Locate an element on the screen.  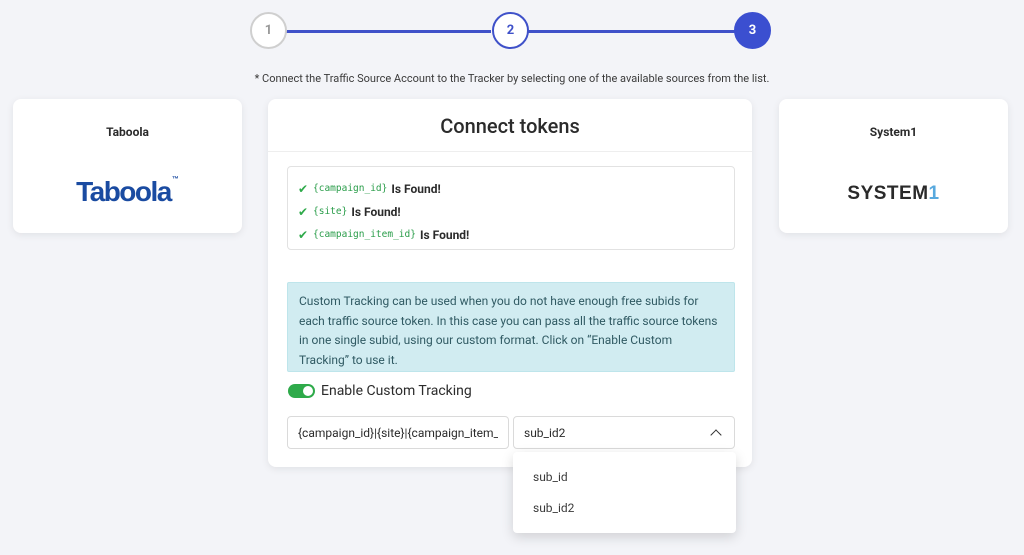
token-row: ✔ {campaign_id} Is Found! is located at coordinates (511, 188).